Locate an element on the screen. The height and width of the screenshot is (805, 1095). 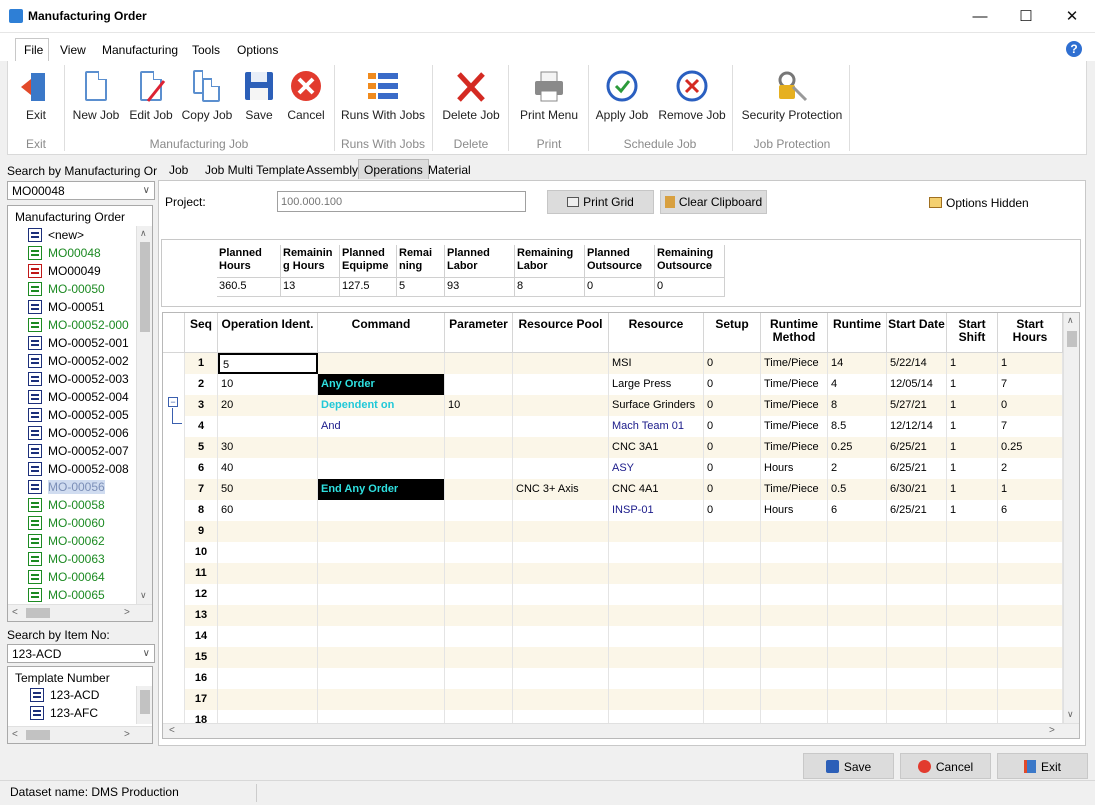
grid-column-header: Start Shift is located at coordinates (972, 333).